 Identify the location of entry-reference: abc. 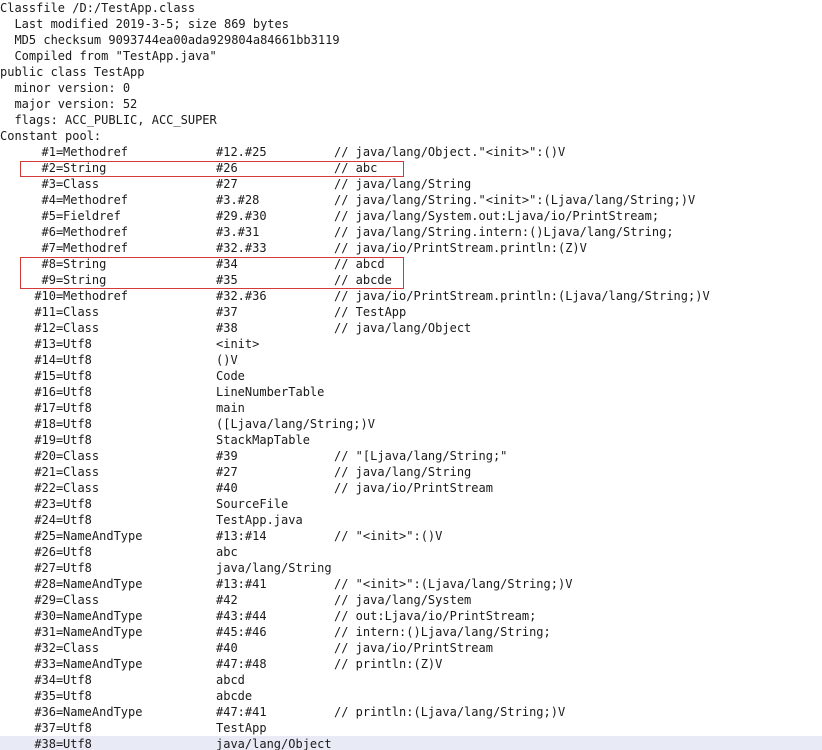
(227, 552).